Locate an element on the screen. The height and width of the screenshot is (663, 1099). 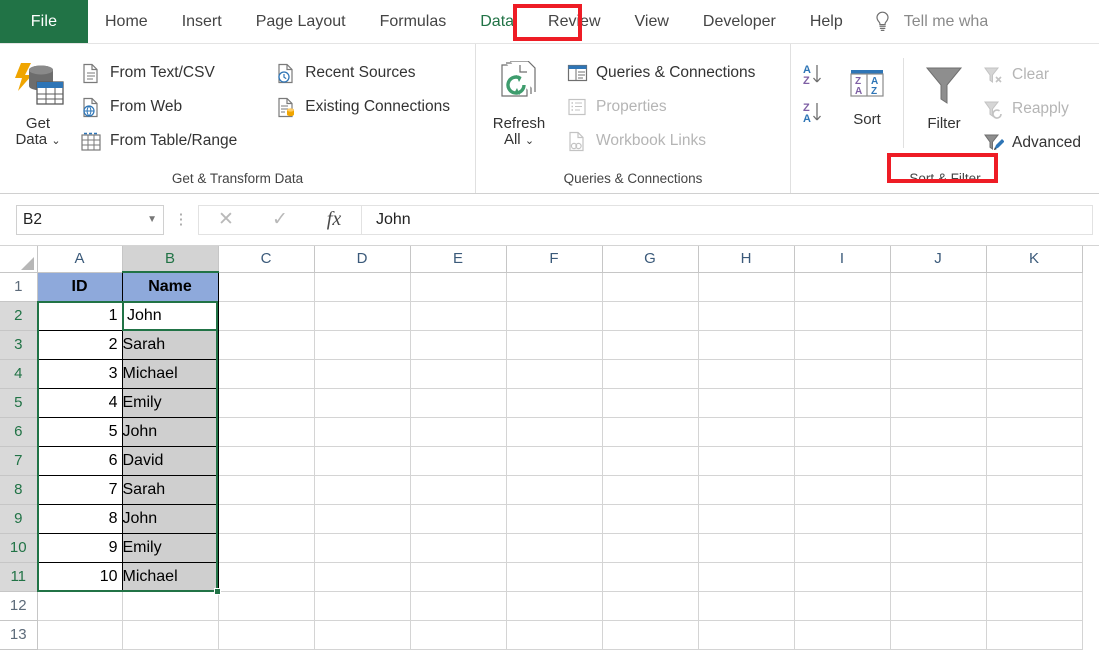
cell-f4 is located at coordinates (554, 374).